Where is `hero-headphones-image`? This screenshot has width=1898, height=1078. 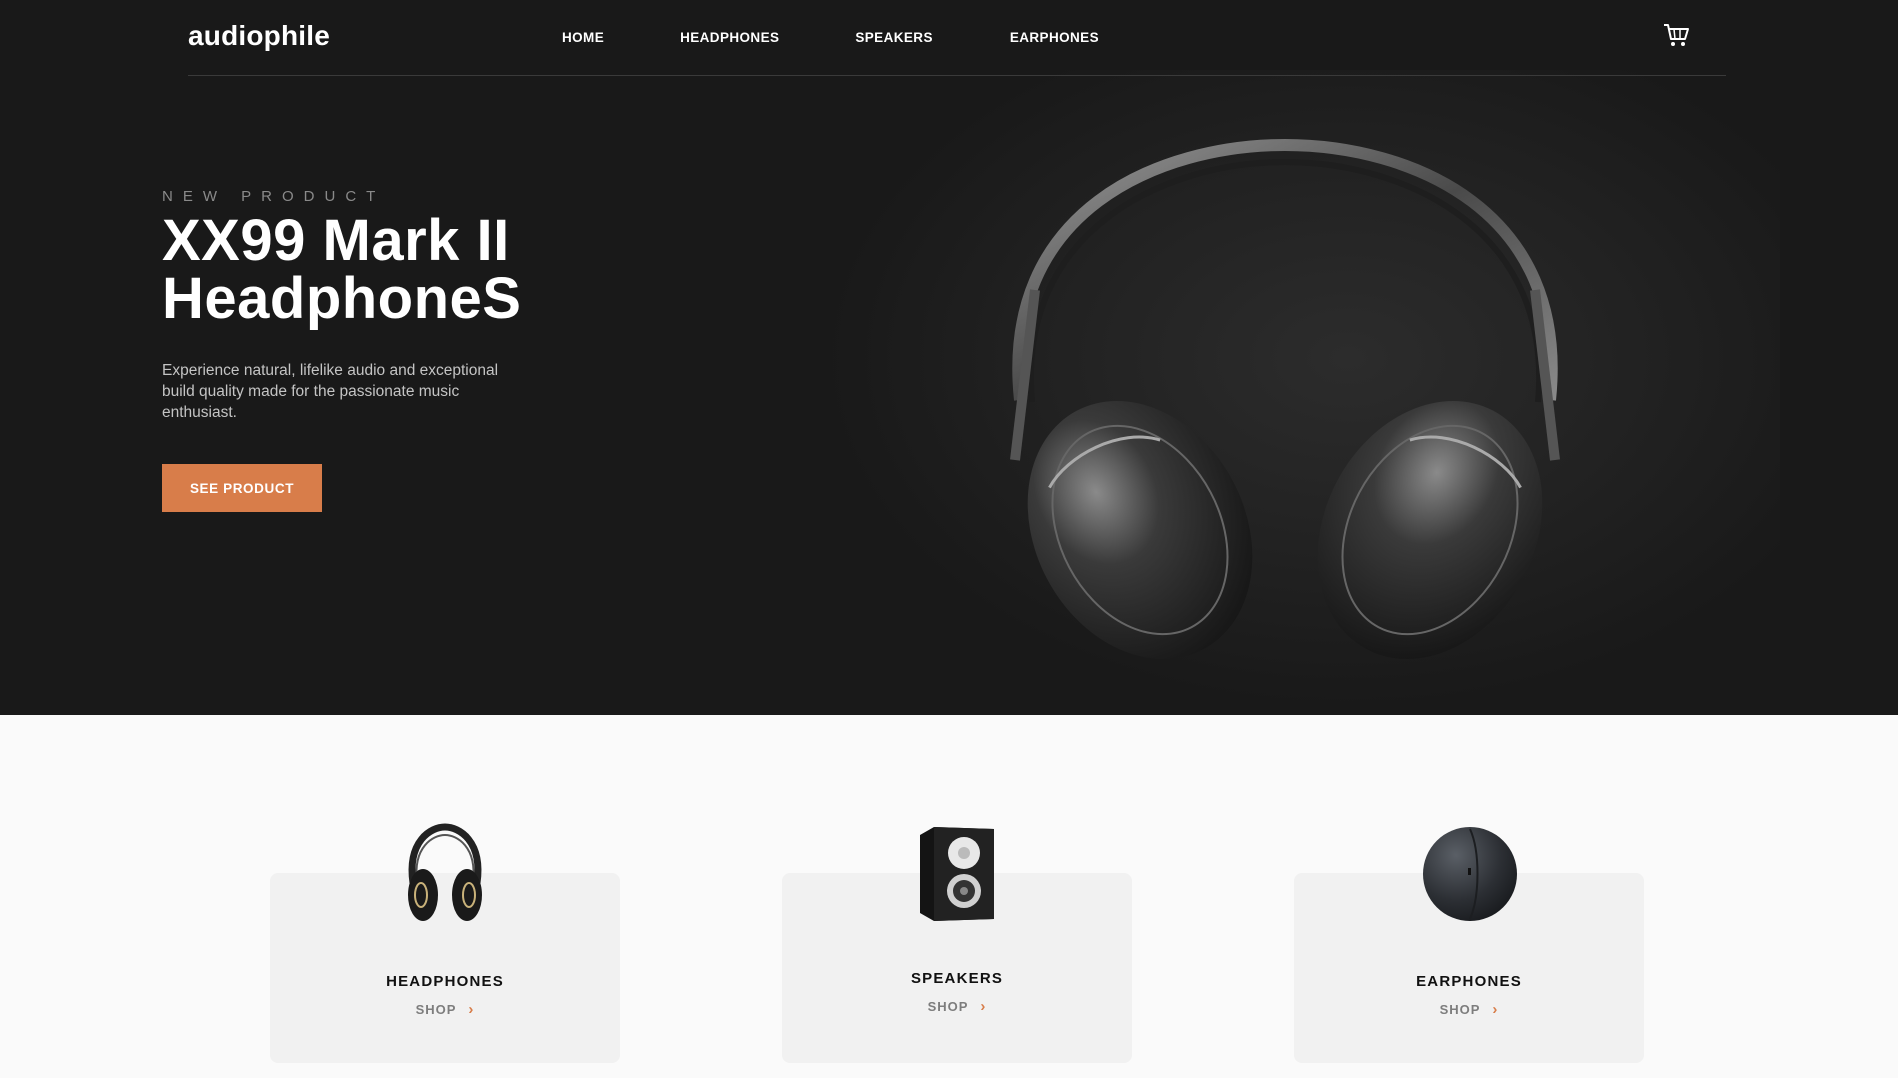 hero-headphones-image is located at coordinates (1285, 398).